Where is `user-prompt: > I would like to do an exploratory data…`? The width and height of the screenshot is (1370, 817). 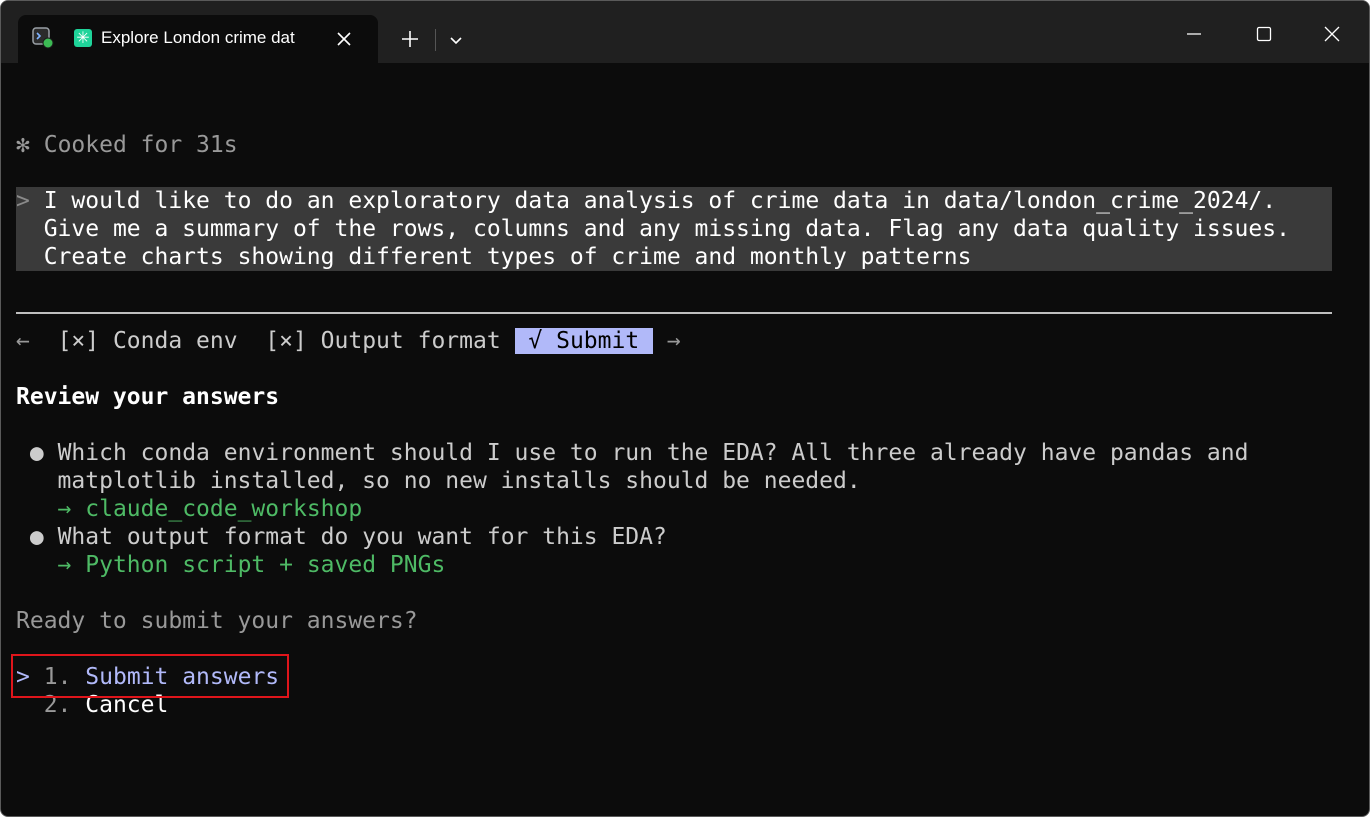 user-prompt: > I would like to do an exploratory data… is located at coordinates (674, 229).